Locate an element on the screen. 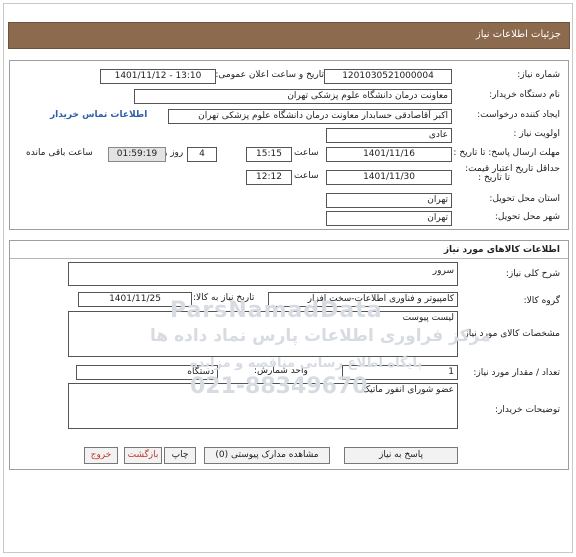 Image resolution: width=576 pixels, height=557 pixels. buyer-org-label: نام دستگاه خریدار: is located at coordinates (524, 95).